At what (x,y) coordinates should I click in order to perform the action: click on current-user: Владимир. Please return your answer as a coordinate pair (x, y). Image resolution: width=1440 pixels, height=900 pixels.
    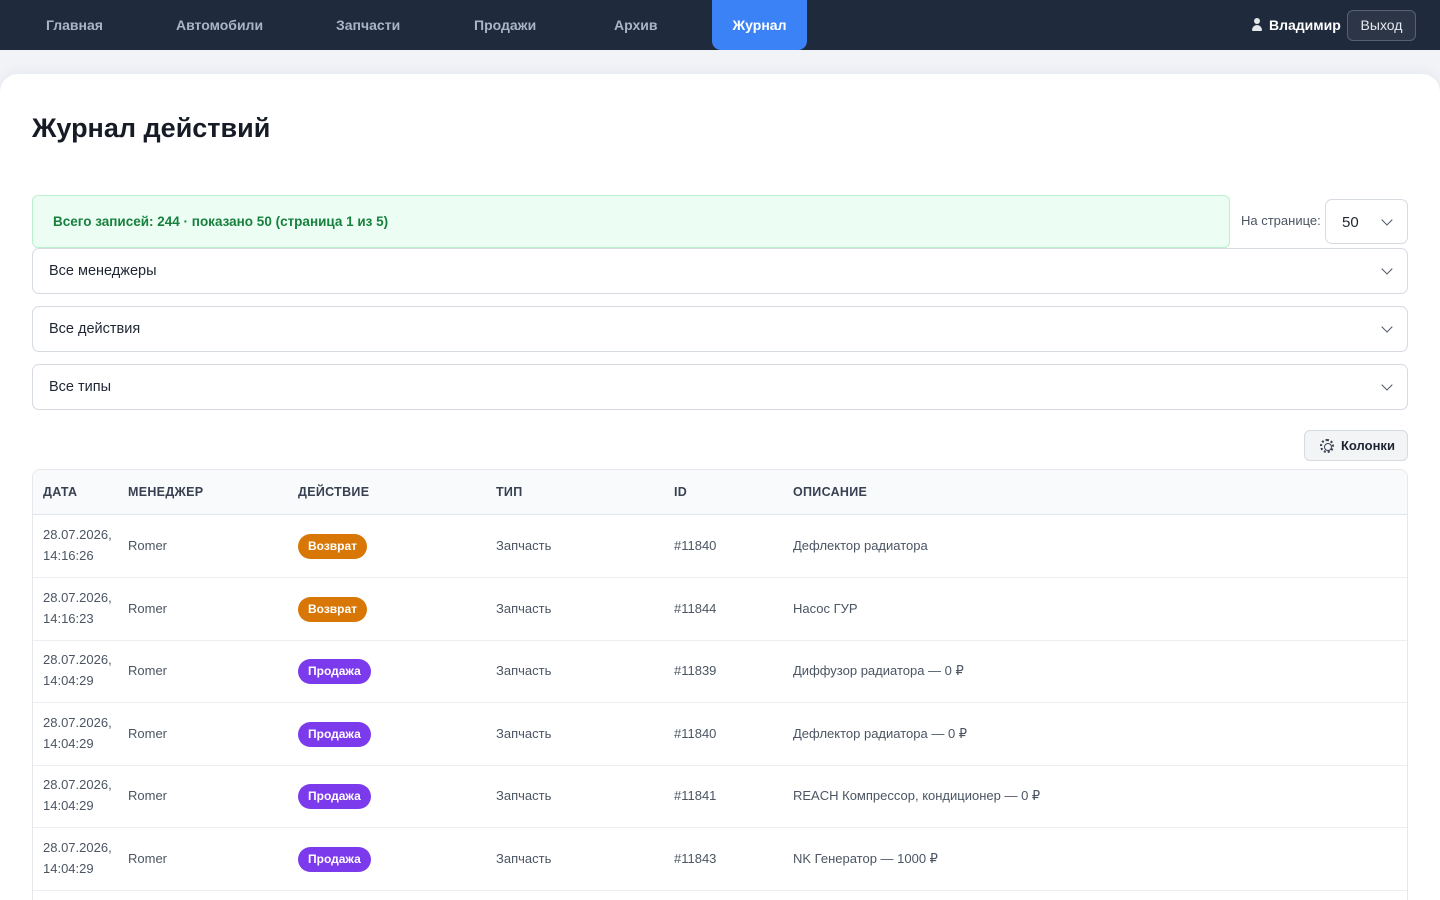
    Looking at the image, I should click on (1296, 25).